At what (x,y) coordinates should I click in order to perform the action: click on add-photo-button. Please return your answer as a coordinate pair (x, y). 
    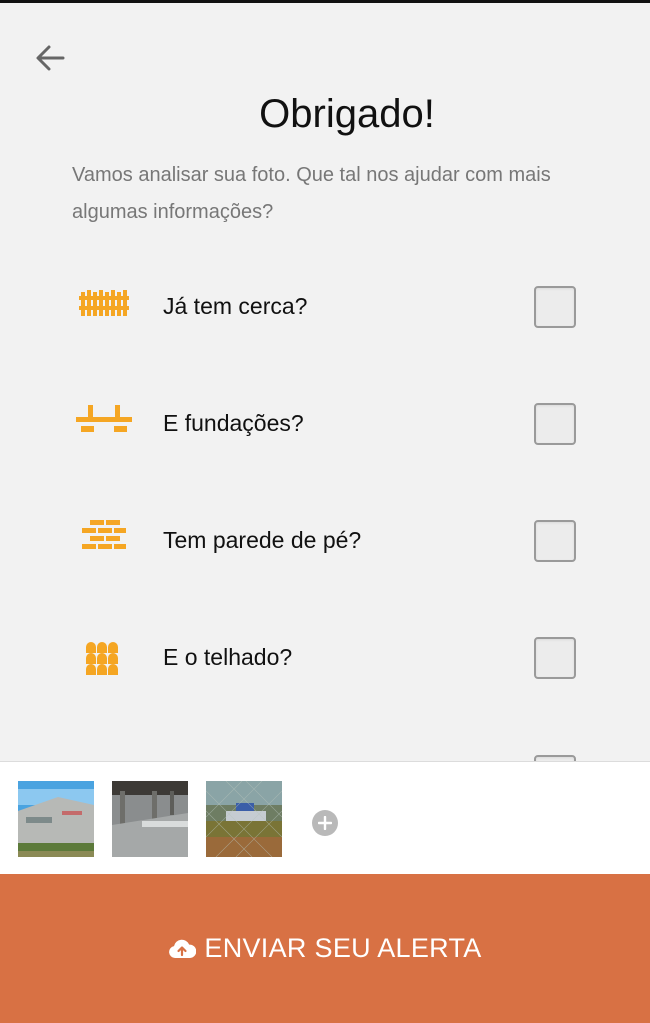
    Looking at the image, I should click on (325, 823).